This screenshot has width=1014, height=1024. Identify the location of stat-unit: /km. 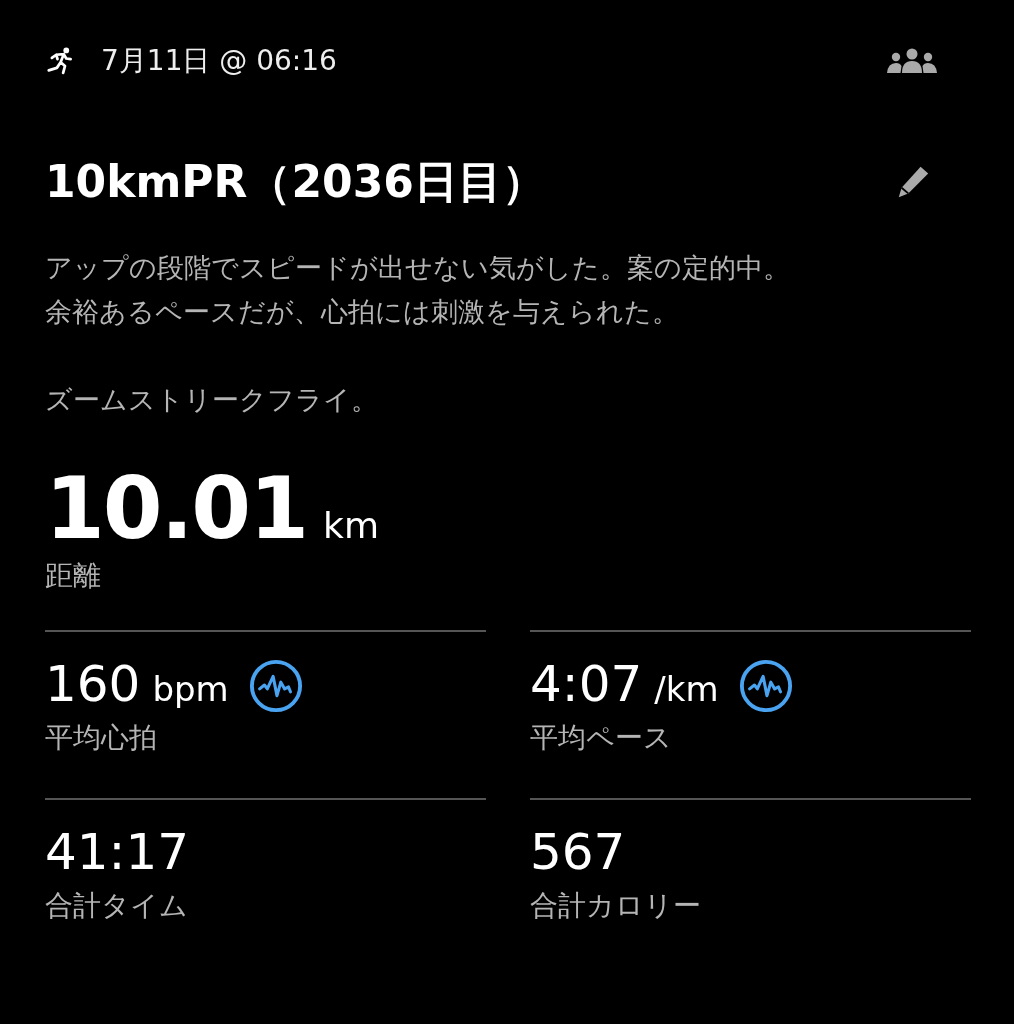
(686, 689).